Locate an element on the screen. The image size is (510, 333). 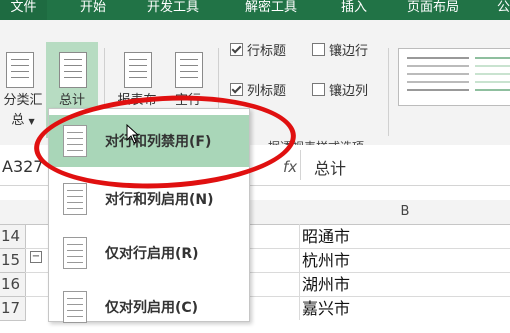
cell-b17: 嘉兴市 is located at coordinates (326, 308).